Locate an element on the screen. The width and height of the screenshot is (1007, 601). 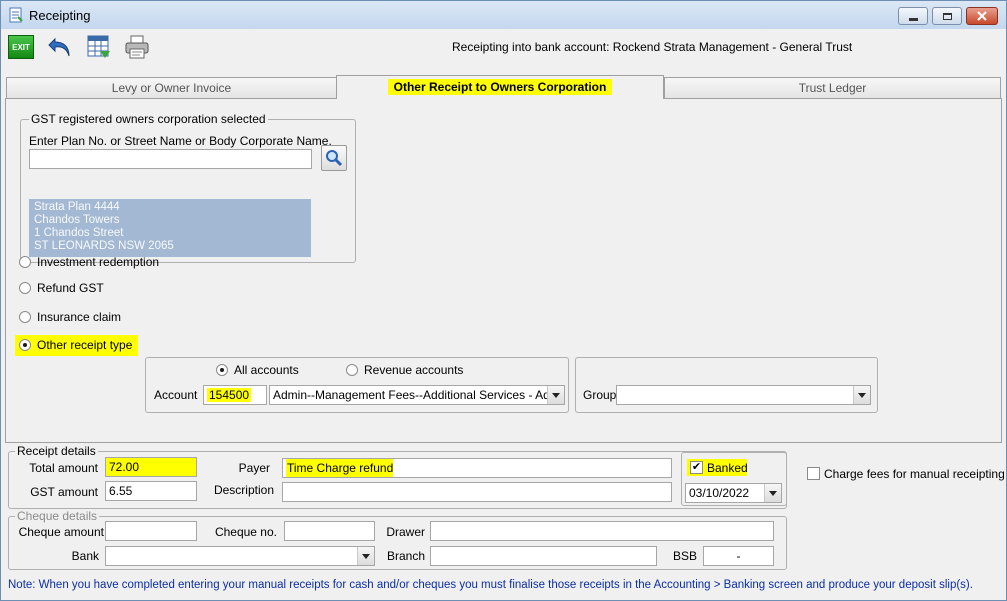
minimize-icon is located at coordinates (913, 19).